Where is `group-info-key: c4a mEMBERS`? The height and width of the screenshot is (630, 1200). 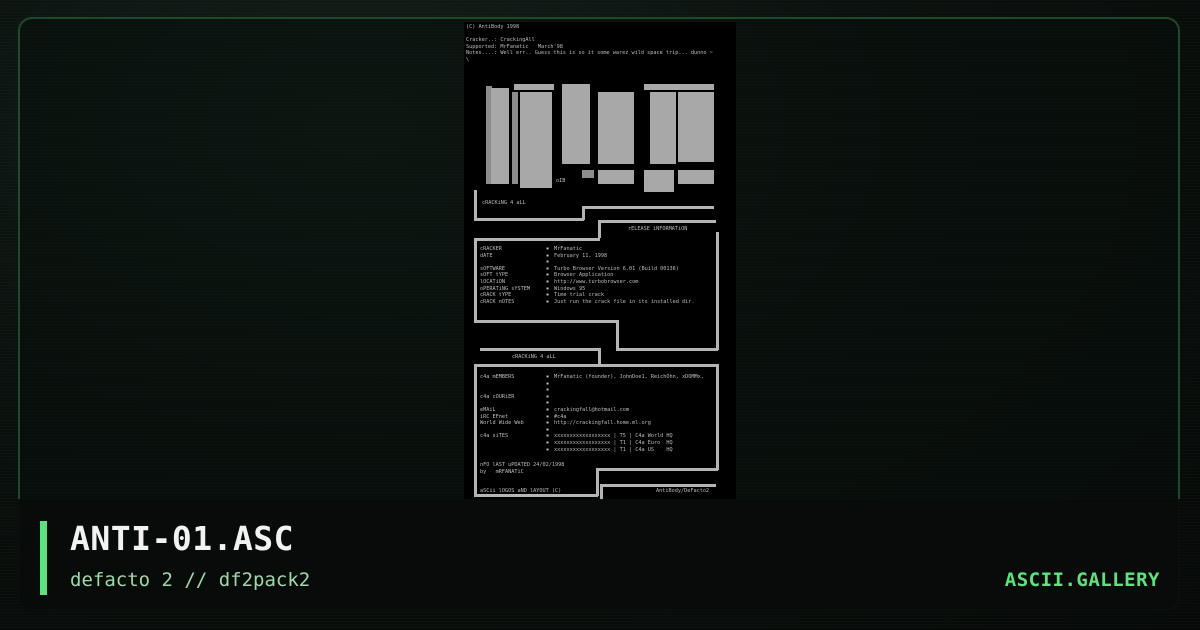 group-info-key: c4a mEMBERS is located at coordinates (497, 377).